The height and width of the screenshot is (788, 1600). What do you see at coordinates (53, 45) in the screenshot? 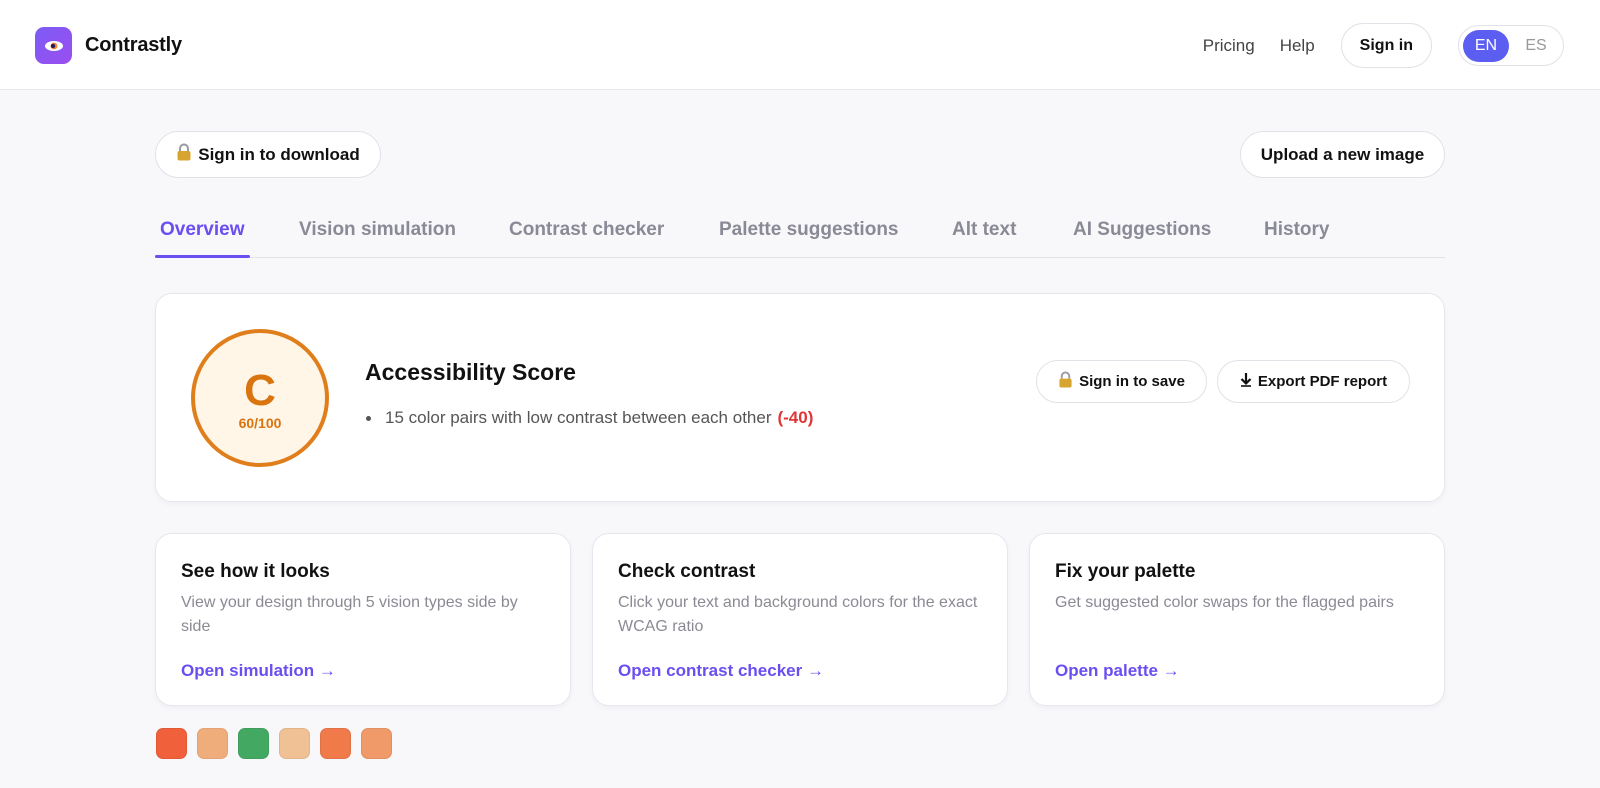
I see `eye-icon` at bounding box center [53, 45].